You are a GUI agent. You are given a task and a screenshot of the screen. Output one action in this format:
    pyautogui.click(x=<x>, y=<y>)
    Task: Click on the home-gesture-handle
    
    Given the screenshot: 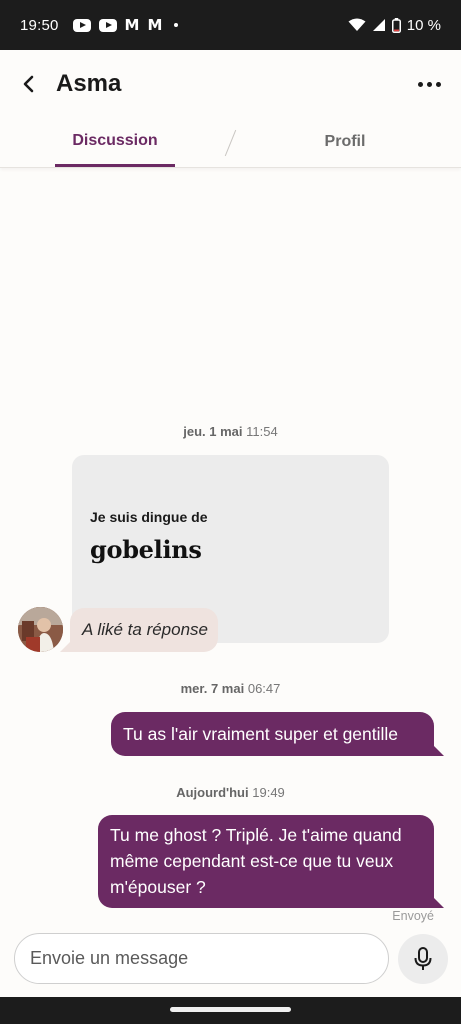 What is the action you would take?
    pyautogui.click(x=230, y=1009)
    